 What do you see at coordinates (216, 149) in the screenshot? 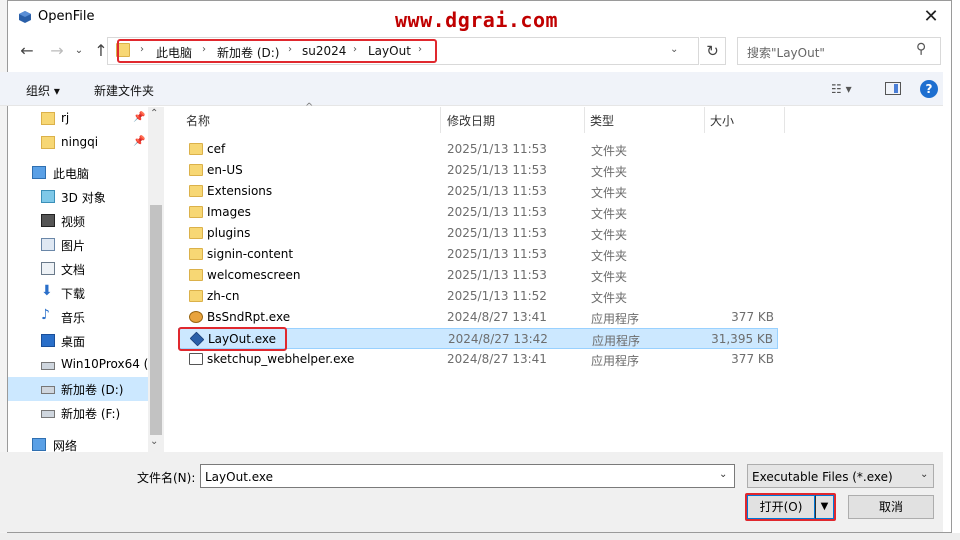
I see `file-name: cef` at bounding box center [216, 149].